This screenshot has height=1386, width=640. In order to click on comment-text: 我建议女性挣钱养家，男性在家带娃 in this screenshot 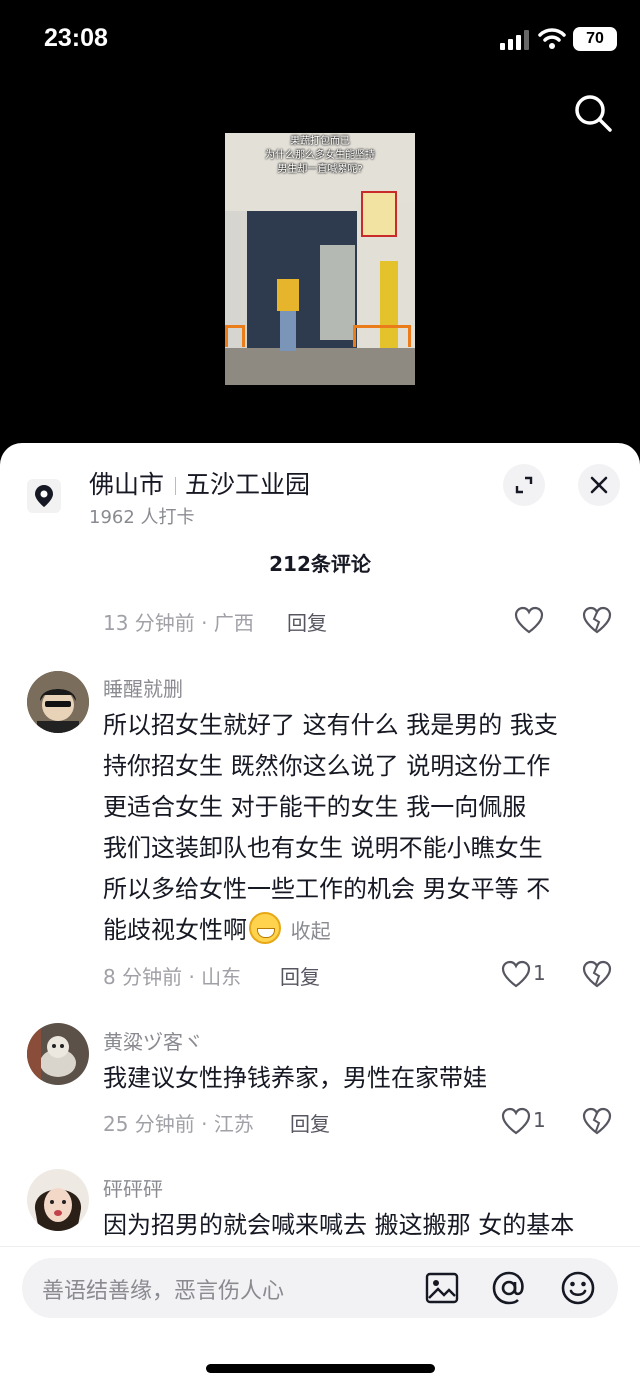, I will do `click(295, 1078)`.